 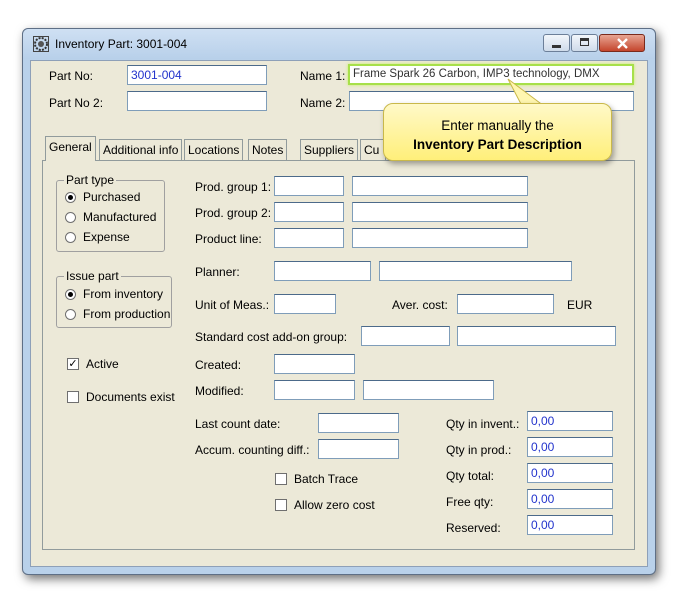 I want to click on part-no-label: Part No:, so click(x=71, y=76).